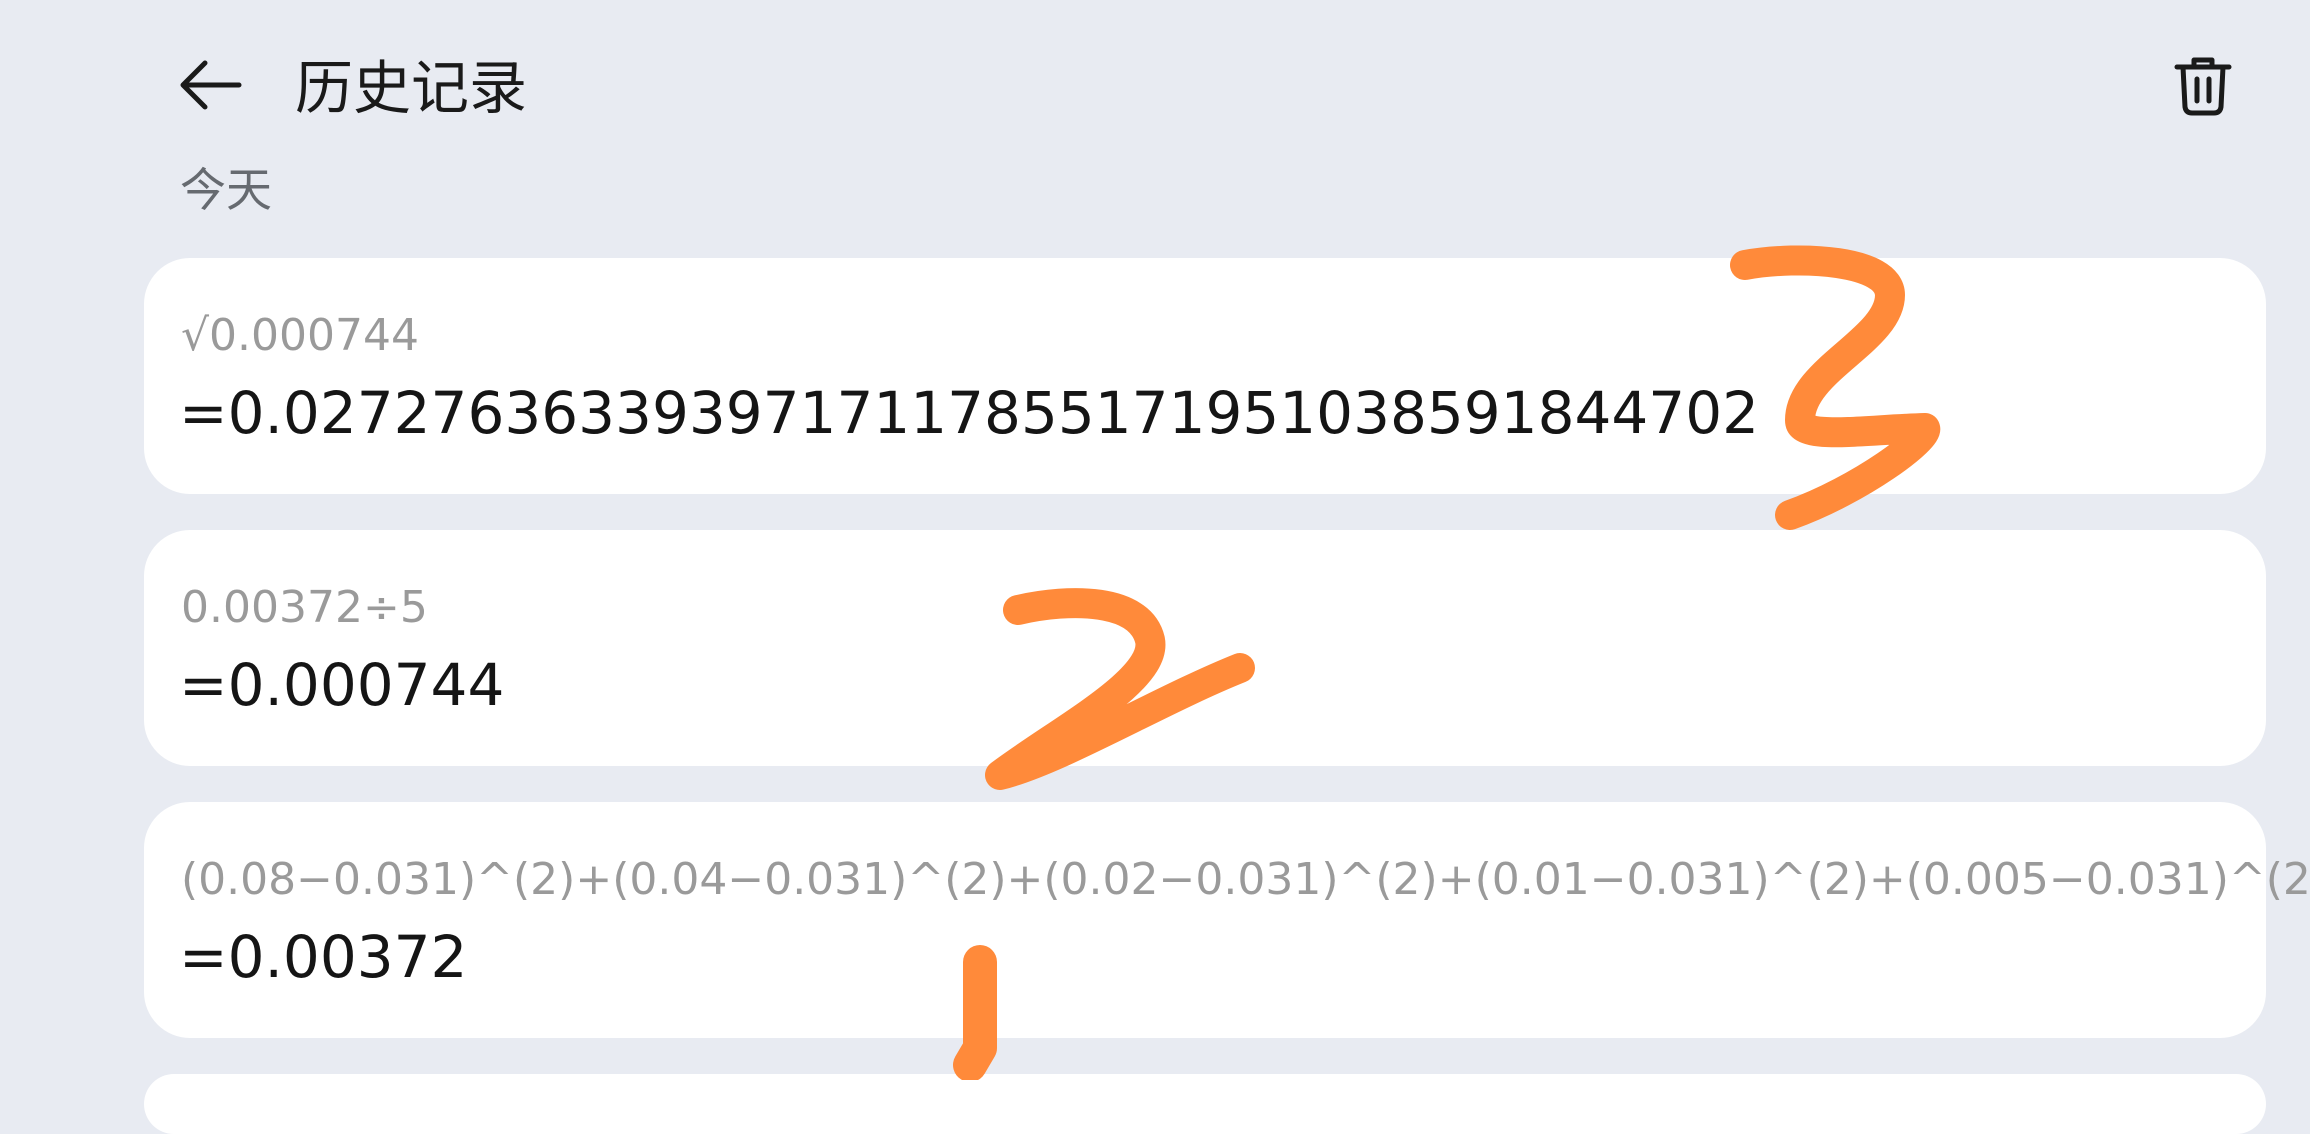  I want to click on back-button, so click(210, 85).